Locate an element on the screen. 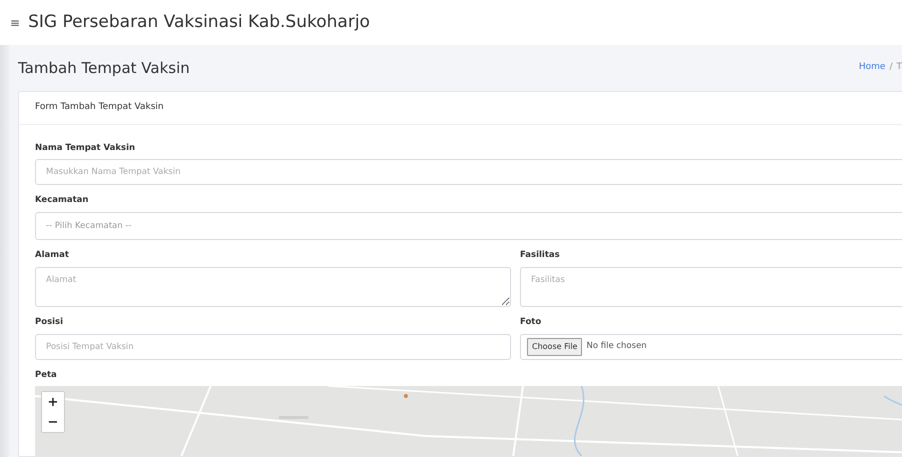 The image size is (902, 457). field-label: Alamat is located at coordinates (52, 255).